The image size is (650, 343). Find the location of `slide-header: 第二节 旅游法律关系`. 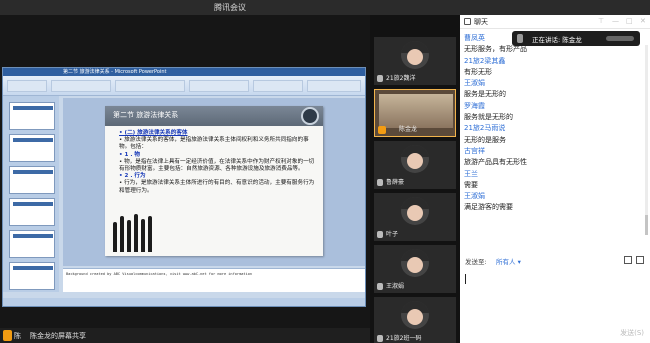

slide-header: 第二节 旅游法律关系 is located at coordinates (214, 116).